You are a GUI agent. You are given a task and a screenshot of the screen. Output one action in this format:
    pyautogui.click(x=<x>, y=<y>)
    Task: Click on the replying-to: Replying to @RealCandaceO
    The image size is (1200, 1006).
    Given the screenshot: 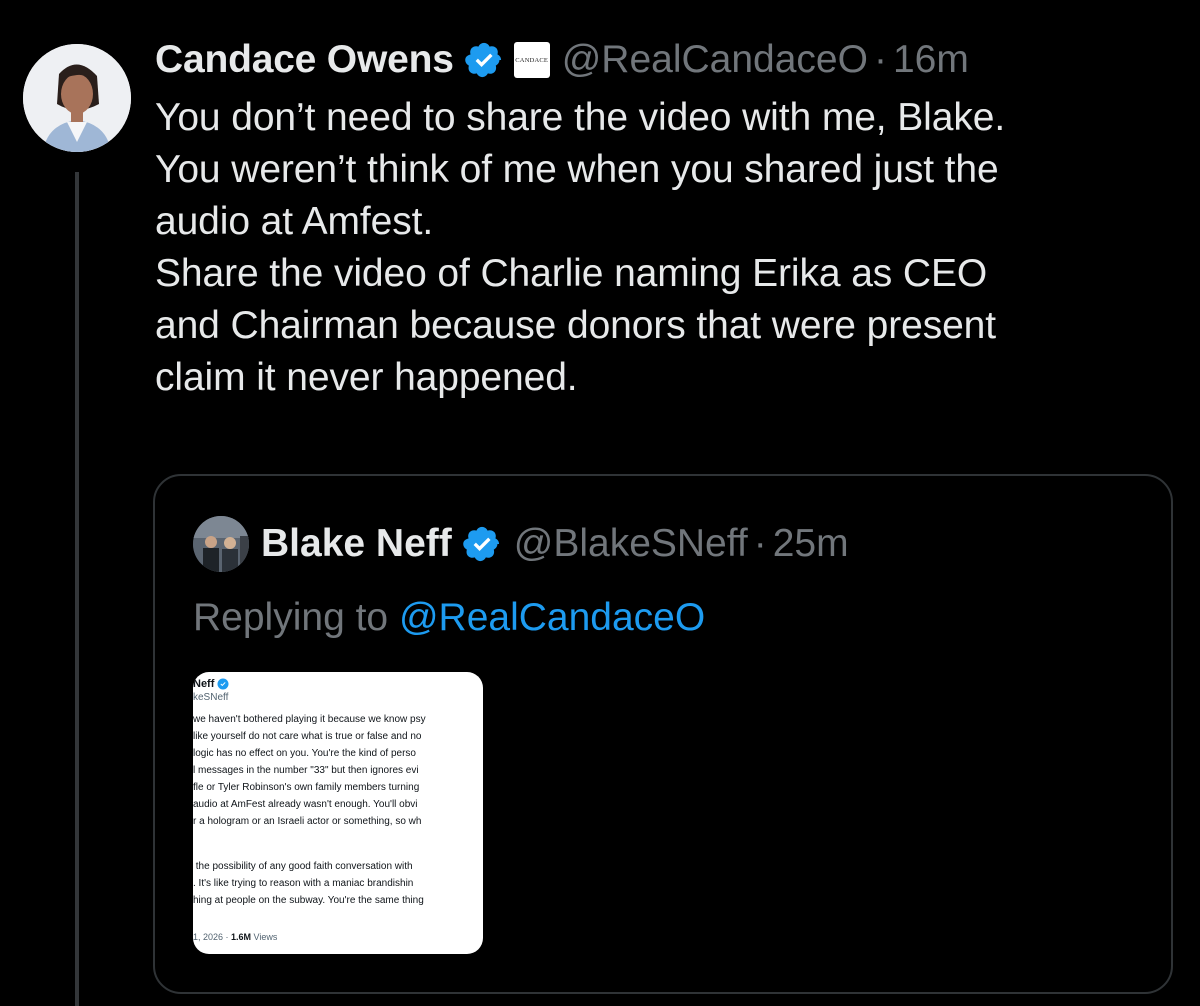 What is the action you would take?
    pyautogui.click(x=449, y=618)
    